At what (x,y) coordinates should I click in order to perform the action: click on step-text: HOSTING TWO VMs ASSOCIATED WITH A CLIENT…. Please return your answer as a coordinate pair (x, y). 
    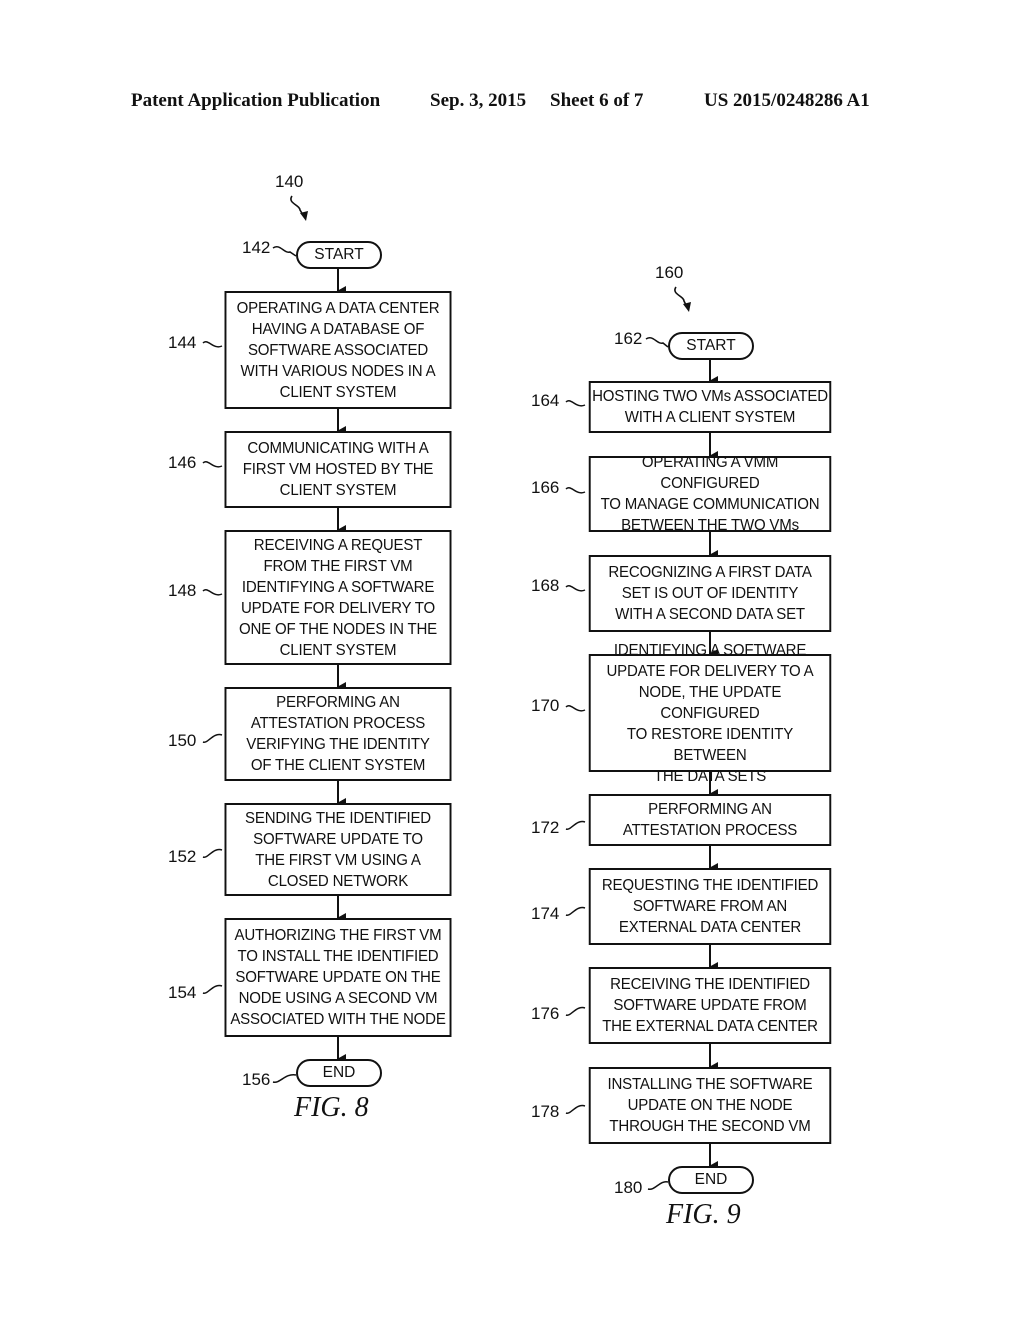
    Looking at the image, I should click on (710, 407).